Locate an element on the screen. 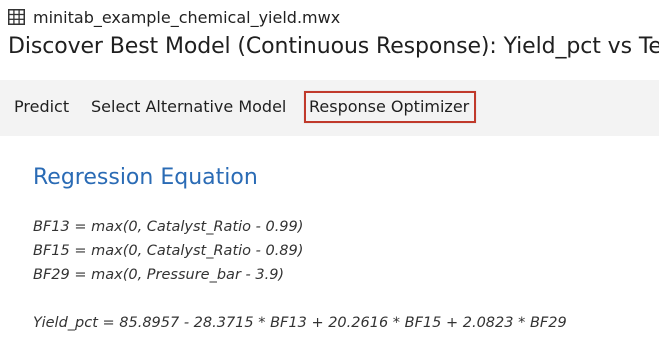  predict-button: Predict is located at coordinates (41, 106).